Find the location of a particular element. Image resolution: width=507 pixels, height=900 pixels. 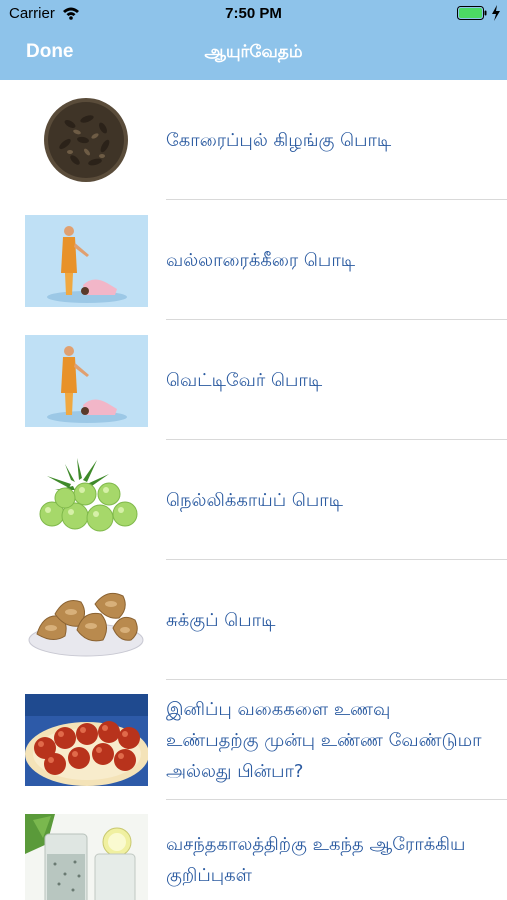

charging-bolt-icon is located at coordinates (496, 13).